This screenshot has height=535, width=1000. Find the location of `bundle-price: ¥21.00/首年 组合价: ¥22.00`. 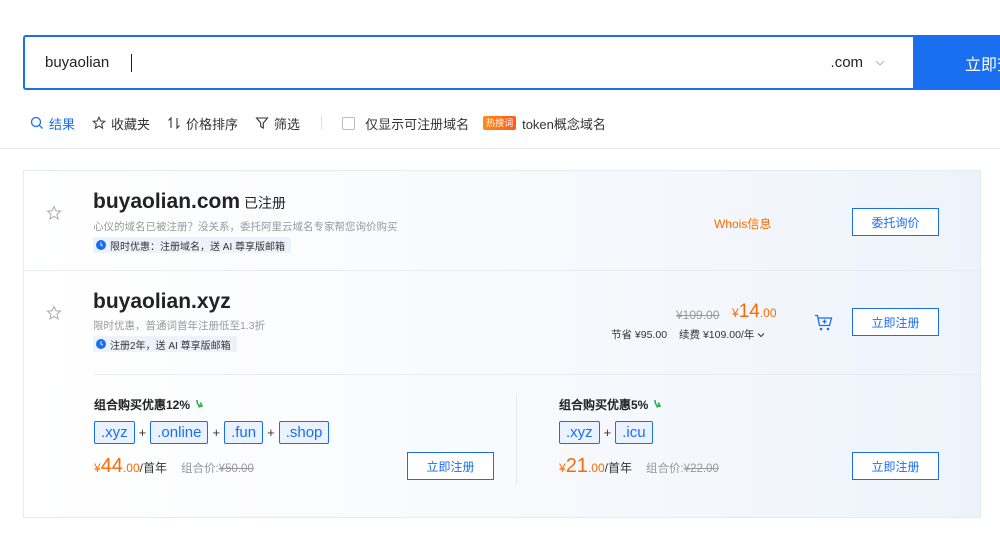

bundle-price: ¥21.00/首年 组合价: ¥22.00 is located at coordinates (639, 466).